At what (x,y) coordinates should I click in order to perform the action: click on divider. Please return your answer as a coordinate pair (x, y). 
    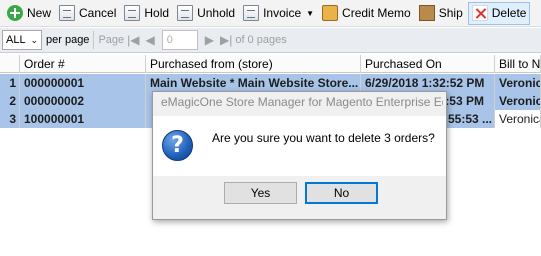
    Looking at the image, I should click on (94, 40).